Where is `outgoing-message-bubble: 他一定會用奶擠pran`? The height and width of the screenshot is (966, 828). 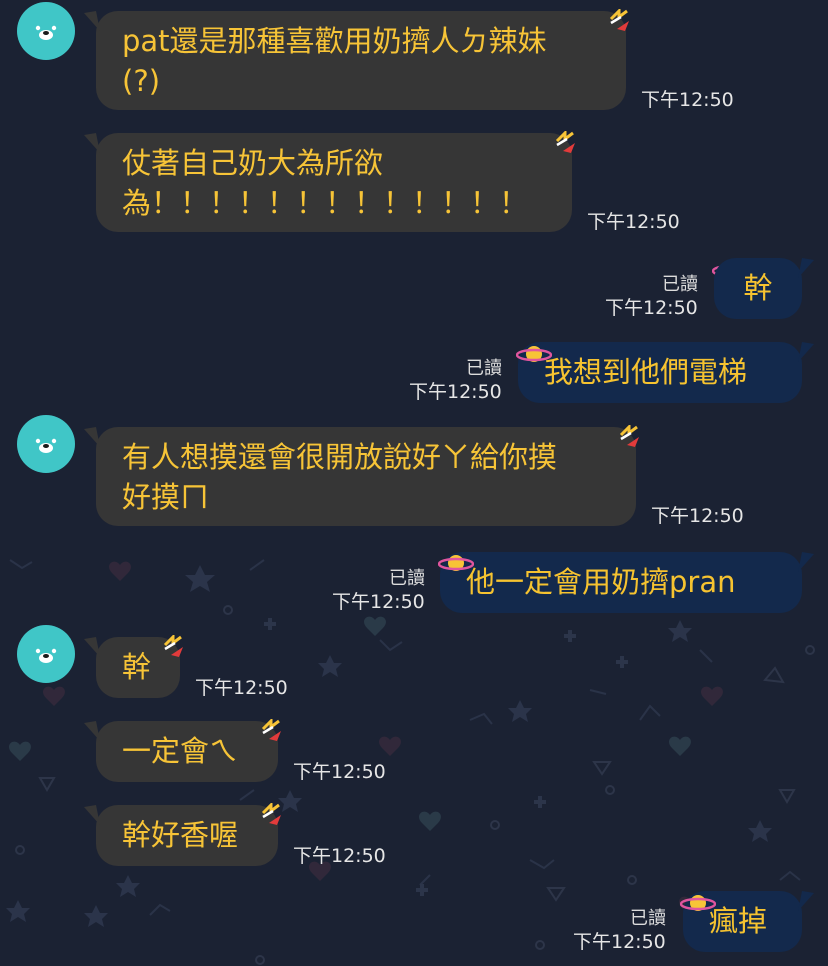 outgoing-message-bubble: 他一定會用奶擠pran is located at coordinates (627, 582).